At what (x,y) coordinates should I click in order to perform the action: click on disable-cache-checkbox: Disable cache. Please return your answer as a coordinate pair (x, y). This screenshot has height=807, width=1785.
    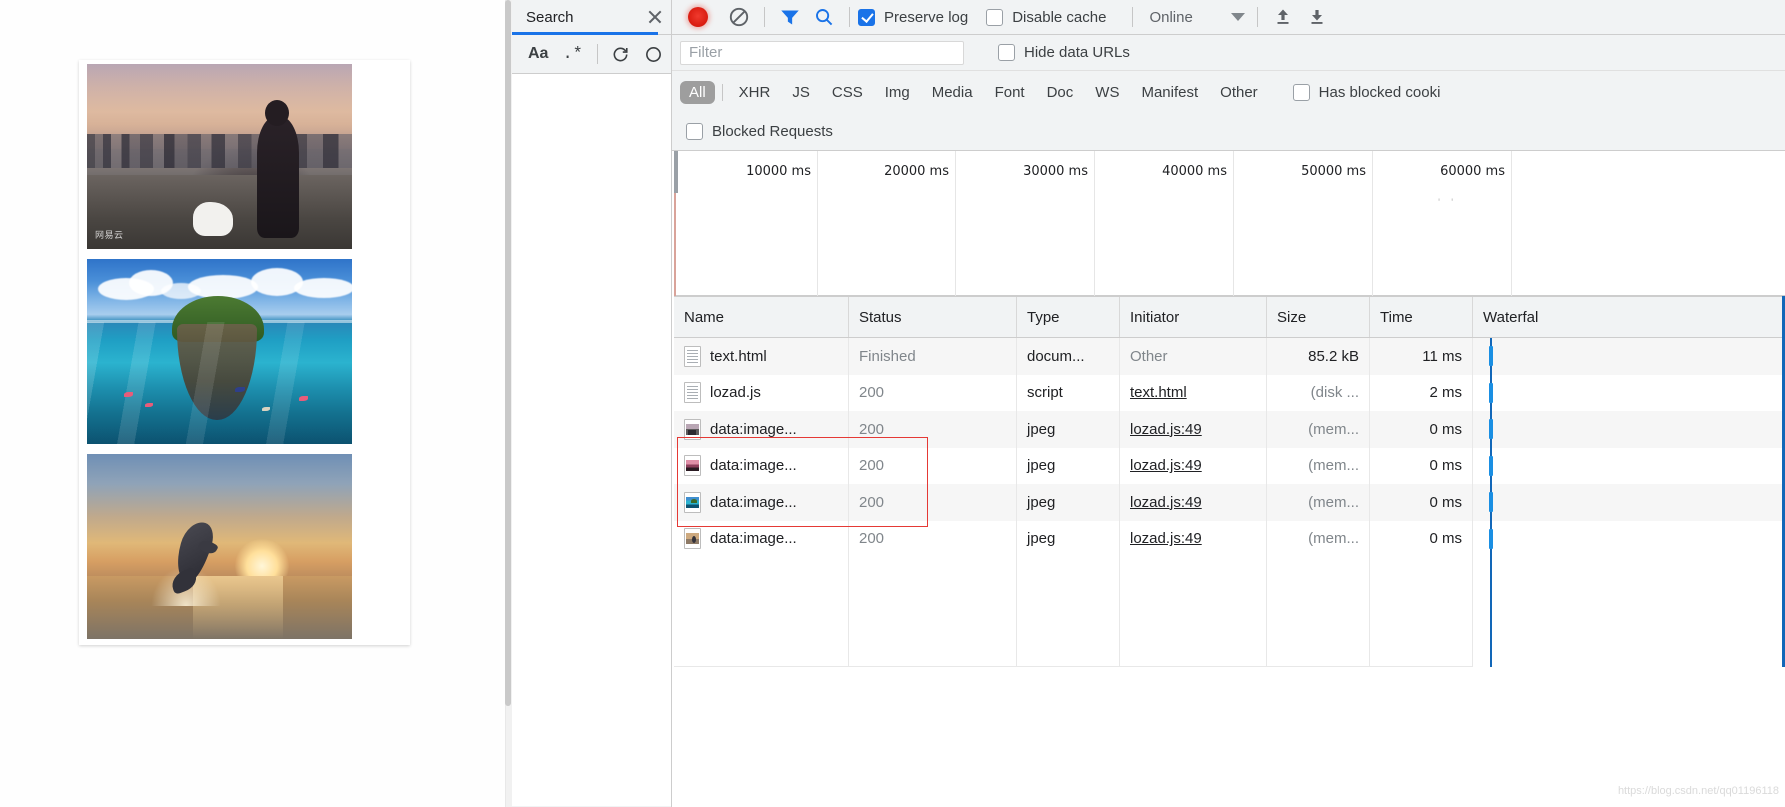
    Looking at the image, I should click on (1046, 17).